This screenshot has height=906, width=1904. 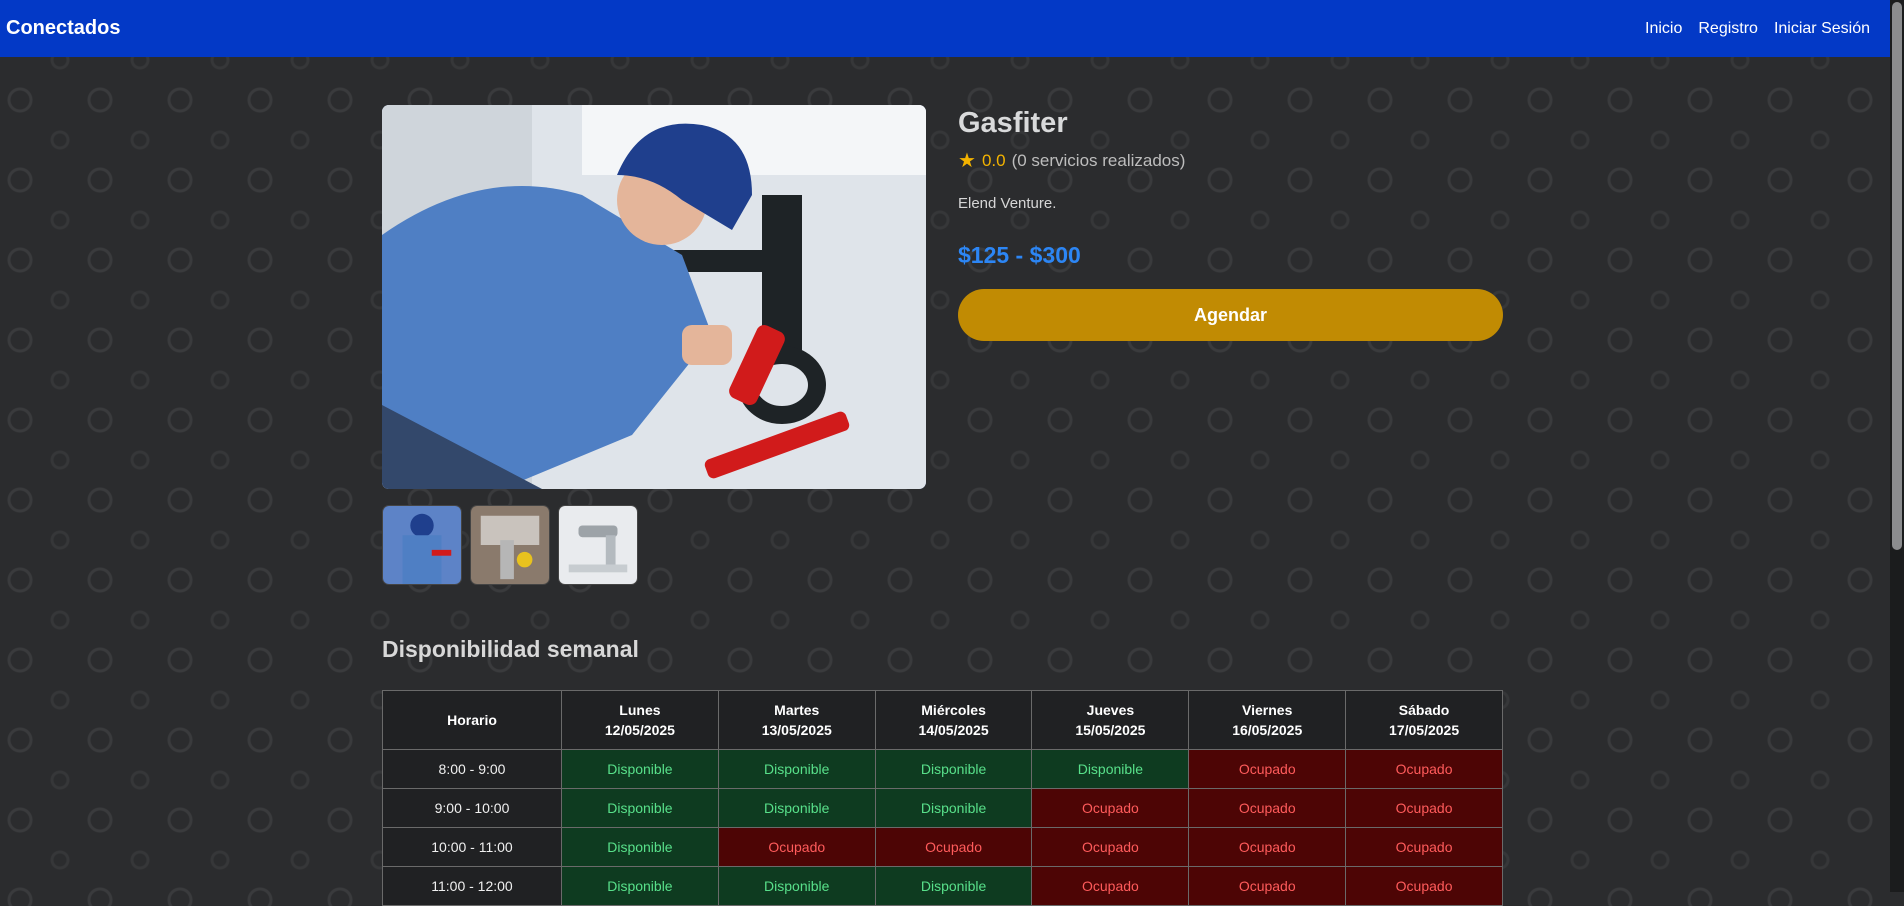 What do you see at coordinates (640, 720) in the screenshot?
I see `day-header: Lunes 12/05/2025` at bounding box center [640, 720].